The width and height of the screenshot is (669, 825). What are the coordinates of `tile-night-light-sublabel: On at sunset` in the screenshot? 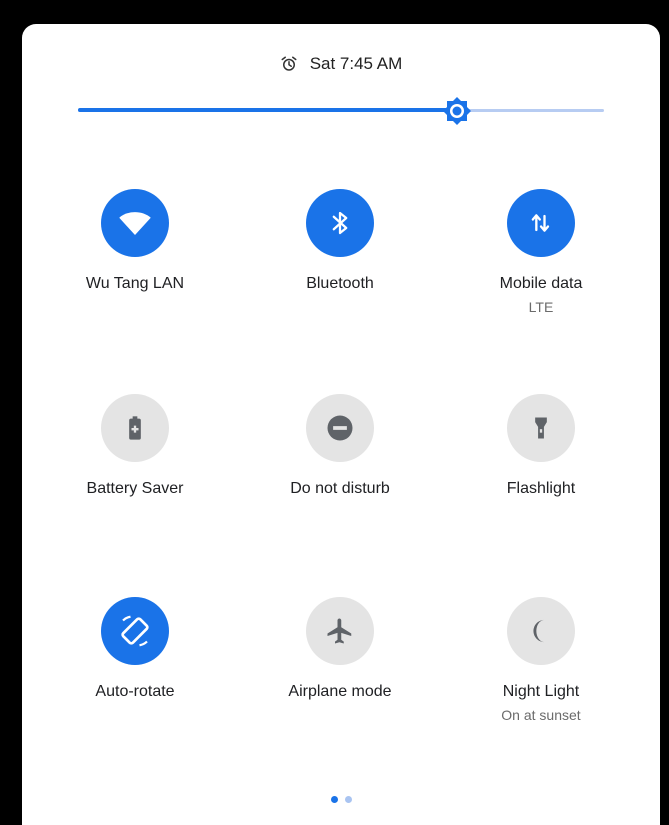 It's located at (541, 715).